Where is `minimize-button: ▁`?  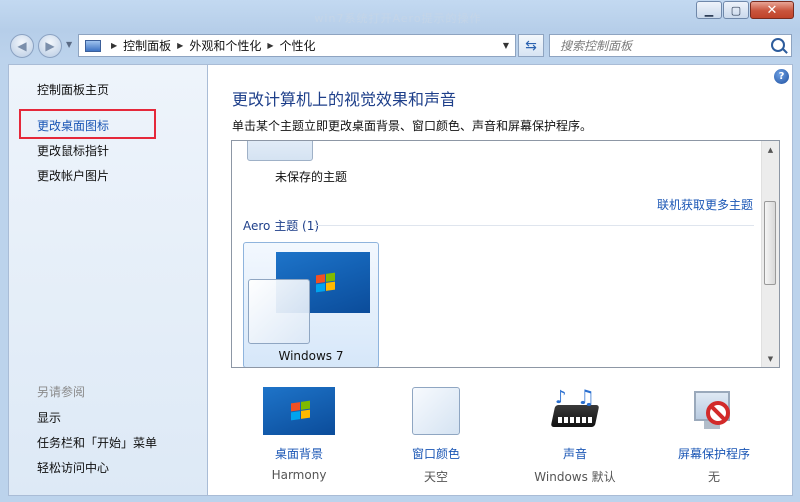 minimize-button: ▁ is located at coordinates (709, 10).